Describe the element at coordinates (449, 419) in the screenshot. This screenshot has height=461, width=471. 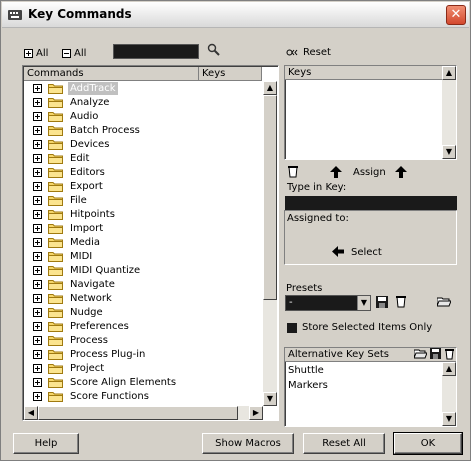
I see `alt-scroll-down-button: ▼` at that location.